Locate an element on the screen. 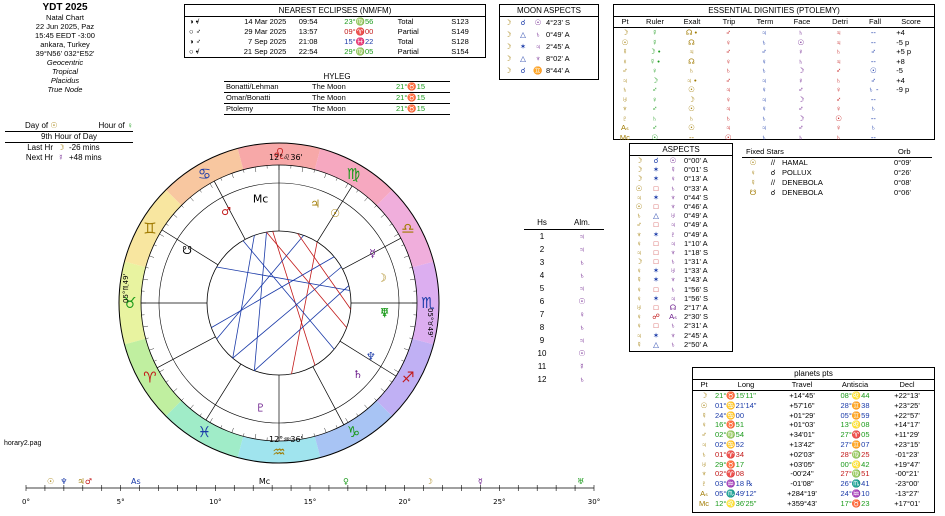 This screenshot has width=945, height=516. eclipse-saros: S123 is located at coordinates (460, 21).